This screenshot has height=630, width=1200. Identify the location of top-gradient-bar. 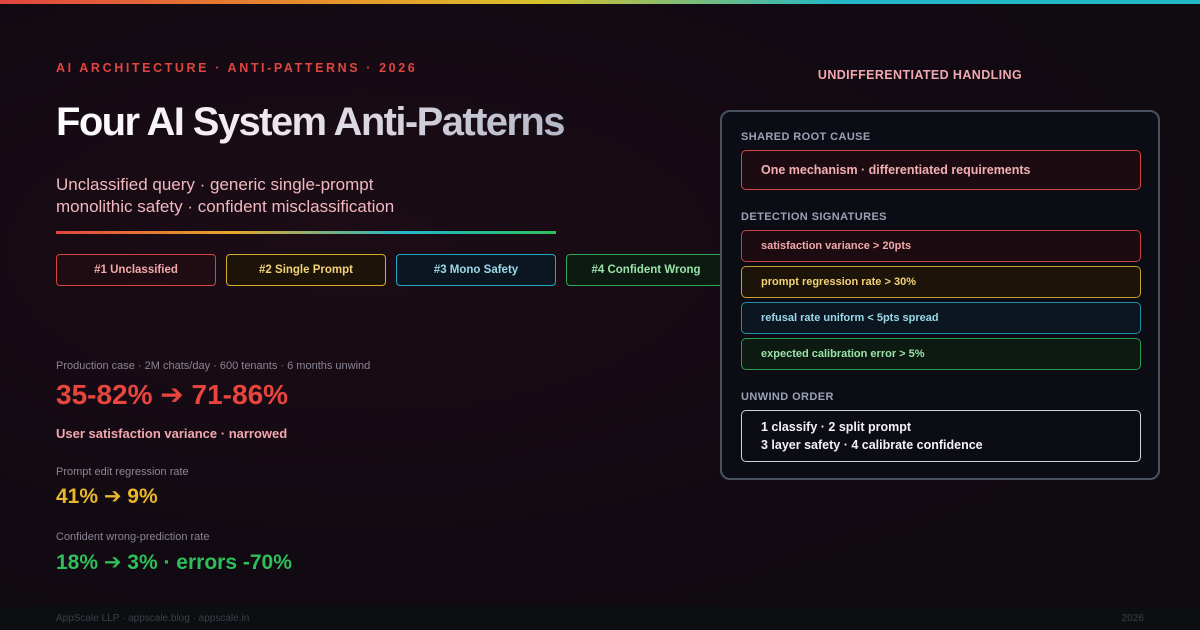
(600, 2).